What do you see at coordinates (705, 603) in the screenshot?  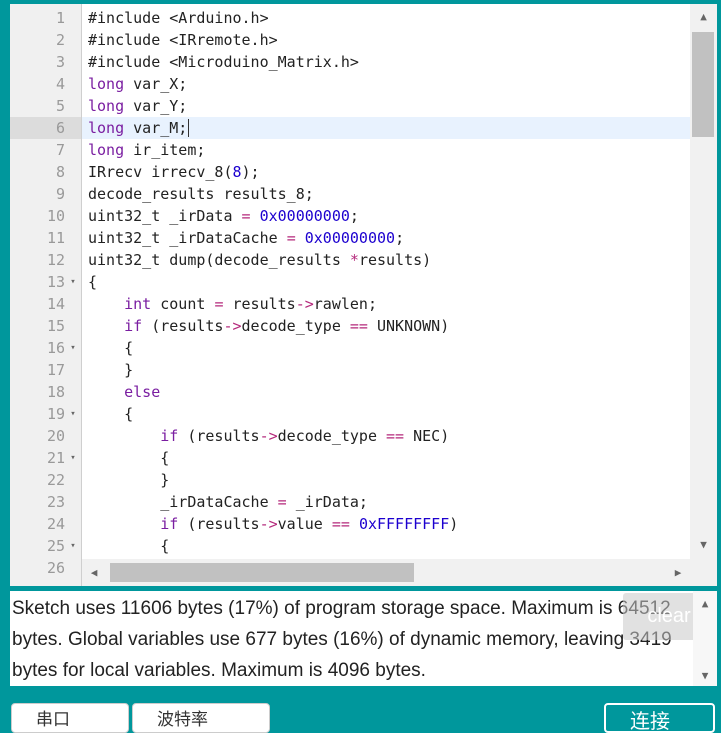 I see `console-scroll-up-icon: ▲` at bounding box center [705, 603].